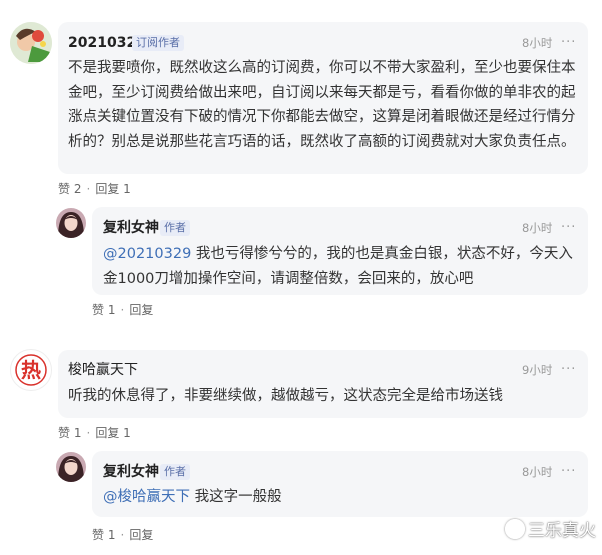  What do you see at coordinates (236, 497) in the screenshot?
I see `reply-body: 我这字一般般` at bounding box center [236, 497].